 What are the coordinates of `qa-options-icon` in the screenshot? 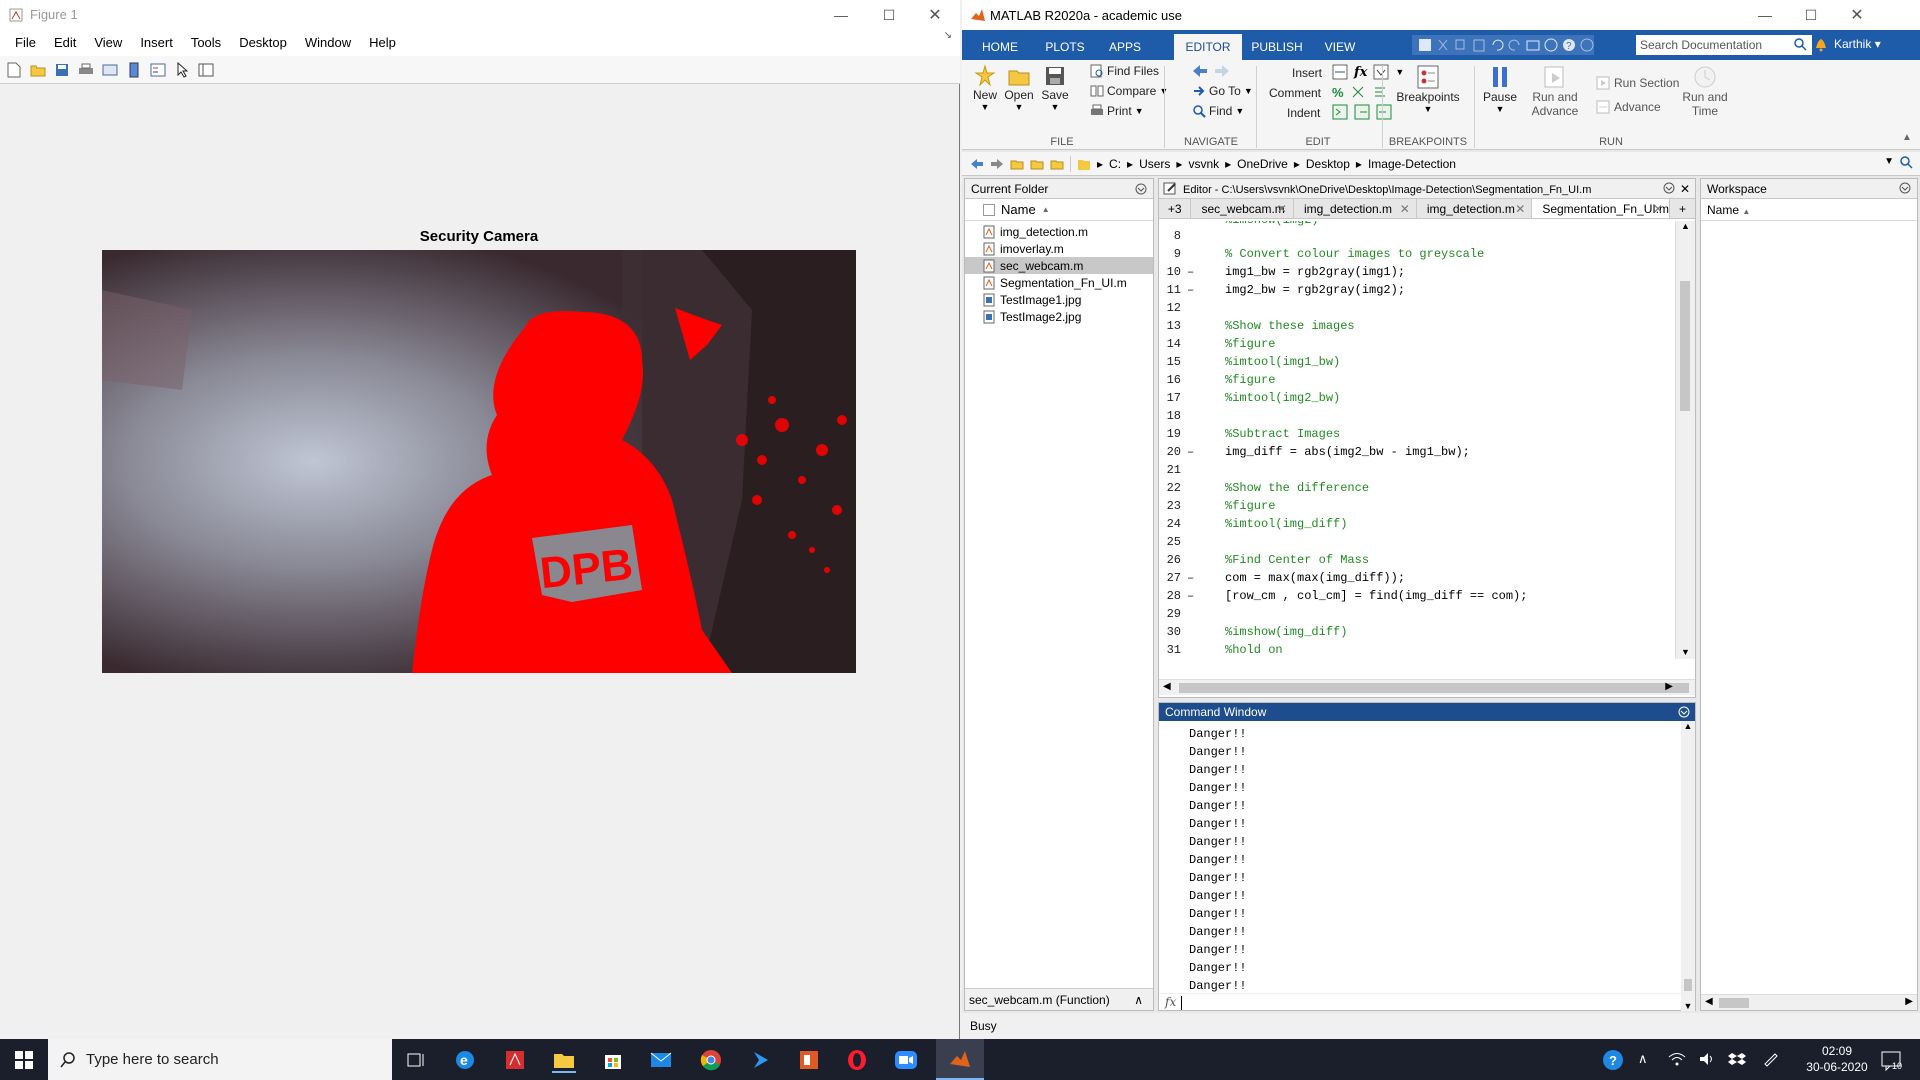 It's located at (1587, 45).